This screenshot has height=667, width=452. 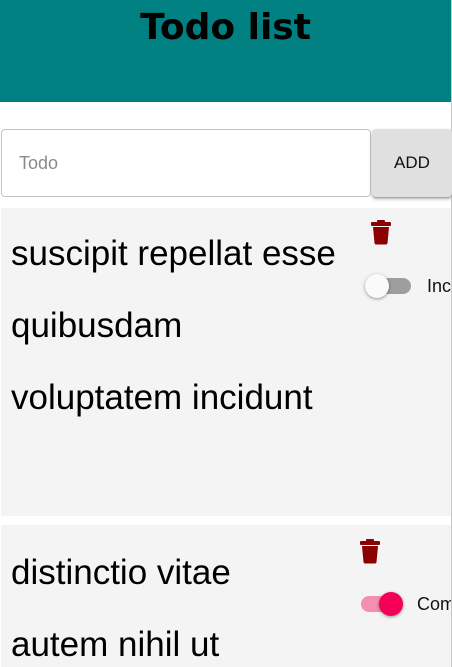 I want to click on status-toggle: Com, so click(x=403, y=604).